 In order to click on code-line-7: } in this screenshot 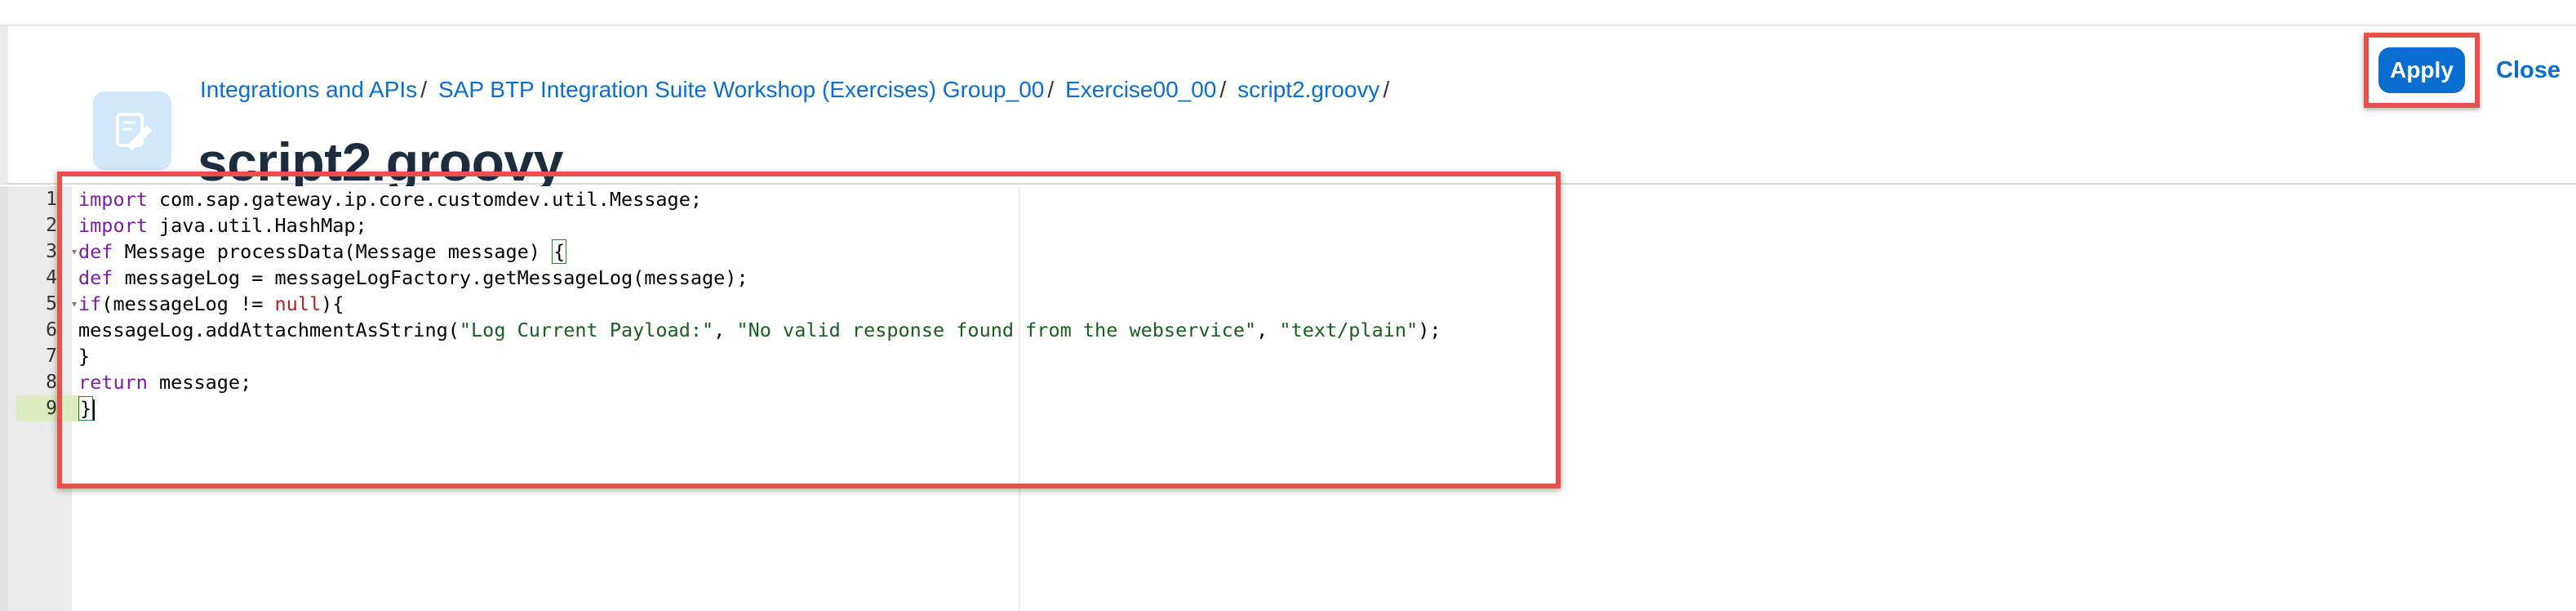, I will do `click(84, 356)`.